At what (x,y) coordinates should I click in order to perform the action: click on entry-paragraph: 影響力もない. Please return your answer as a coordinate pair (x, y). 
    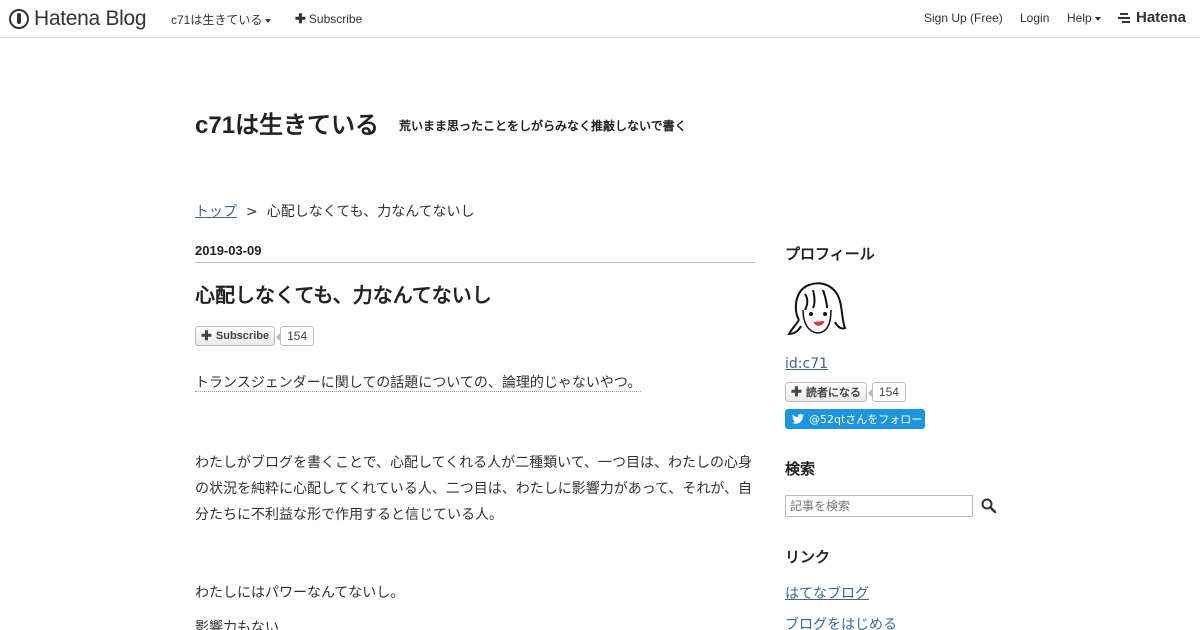
    Looking at the image, I should click on (237, 625).